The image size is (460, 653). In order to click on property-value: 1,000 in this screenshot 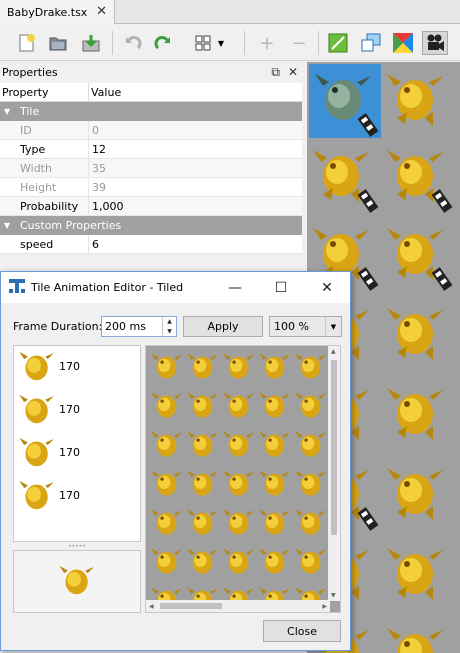, I will do `click(106, 206)`.